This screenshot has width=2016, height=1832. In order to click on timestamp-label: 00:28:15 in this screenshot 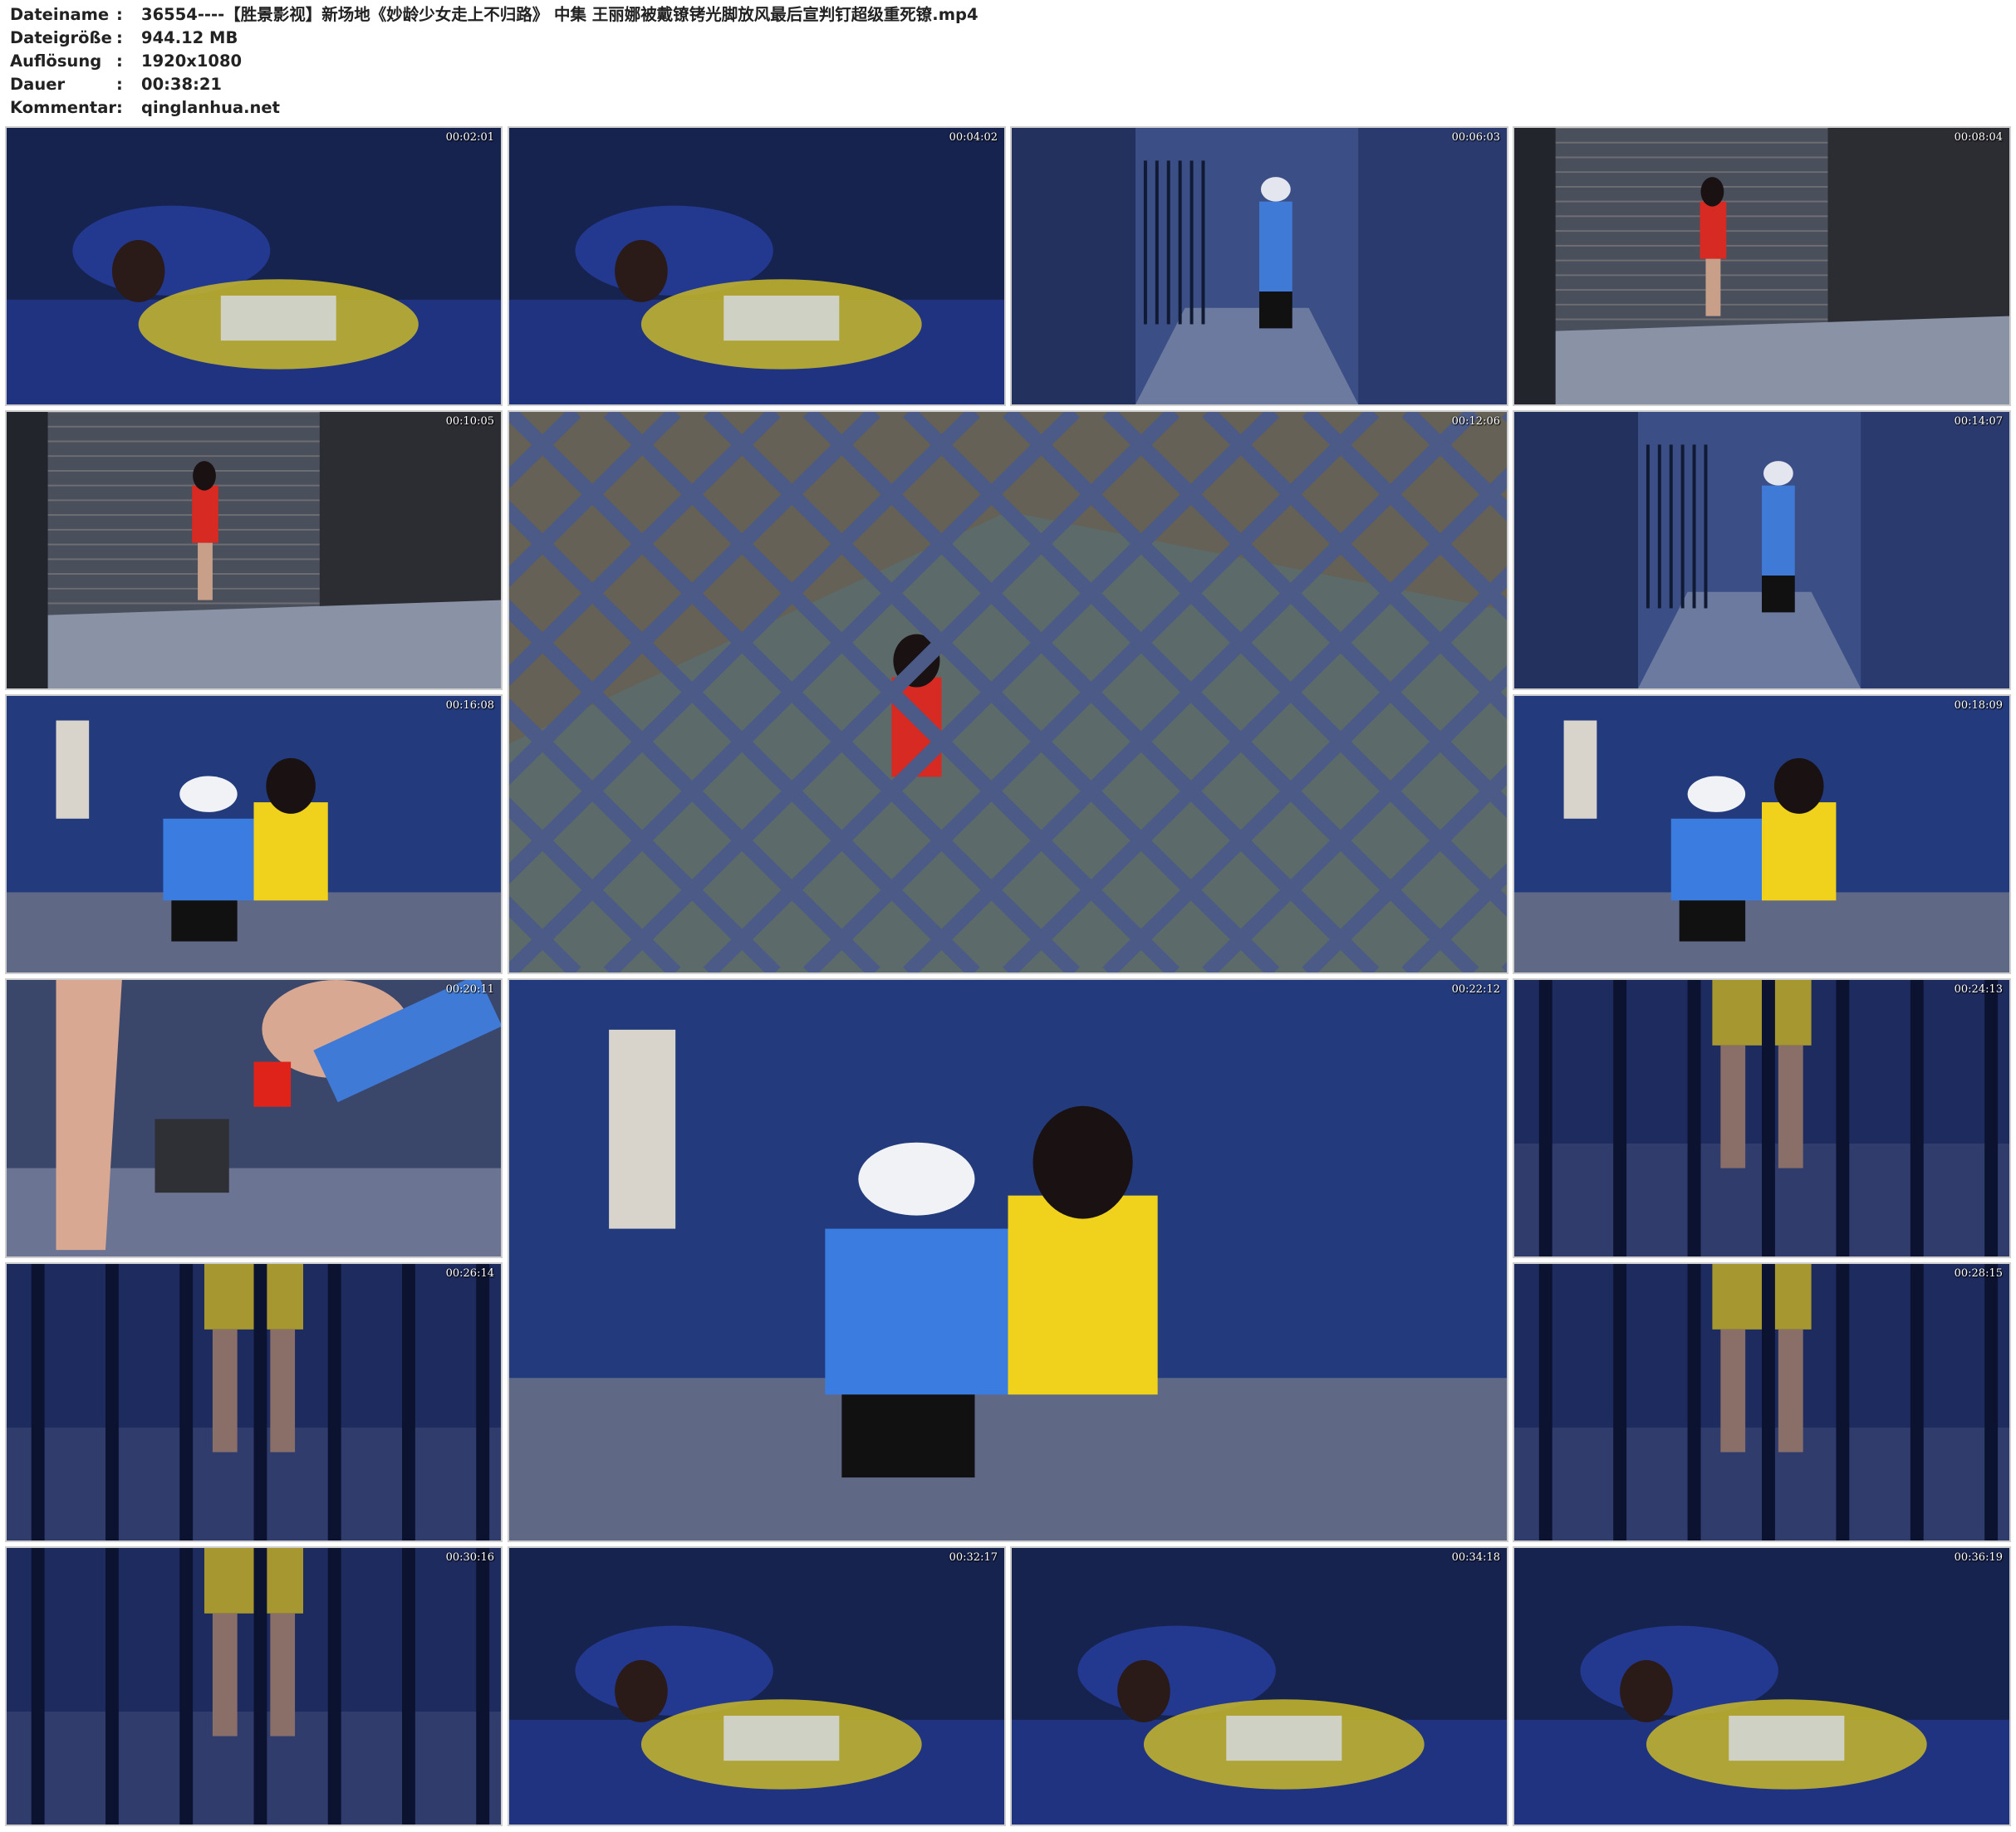, I will do `click(1978, 1273)`.